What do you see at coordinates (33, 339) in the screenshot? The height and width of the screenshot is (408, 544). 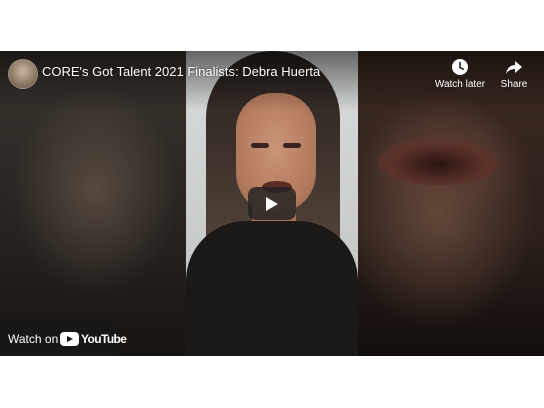 I see `watch-on-label: Watch on` at bounding box center [33, 339].